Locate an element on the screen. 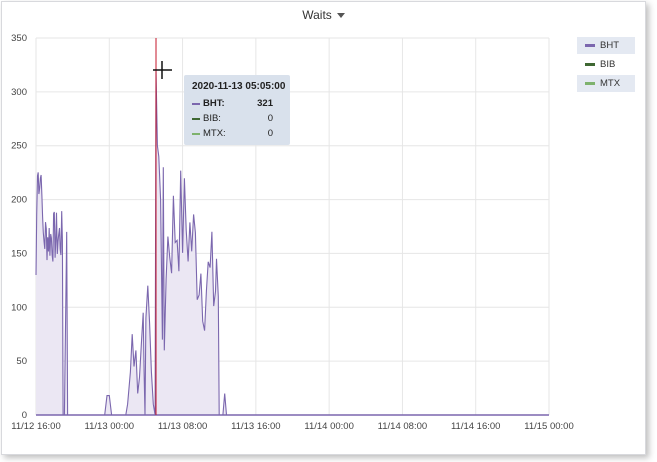  legend-label: MTX is located at coordinates (610, 83).